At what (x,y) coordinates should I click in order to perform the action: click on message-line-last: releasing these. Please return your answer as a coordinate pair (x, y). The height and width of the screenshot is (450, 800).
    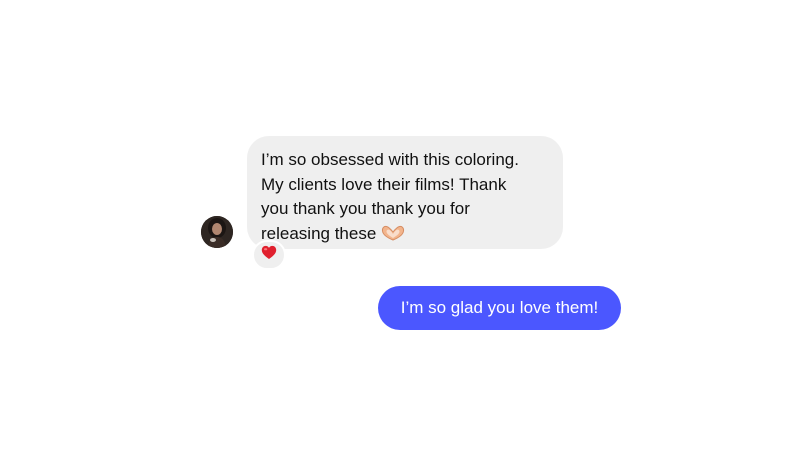
    Looking at the image, I should click on (404, 236).